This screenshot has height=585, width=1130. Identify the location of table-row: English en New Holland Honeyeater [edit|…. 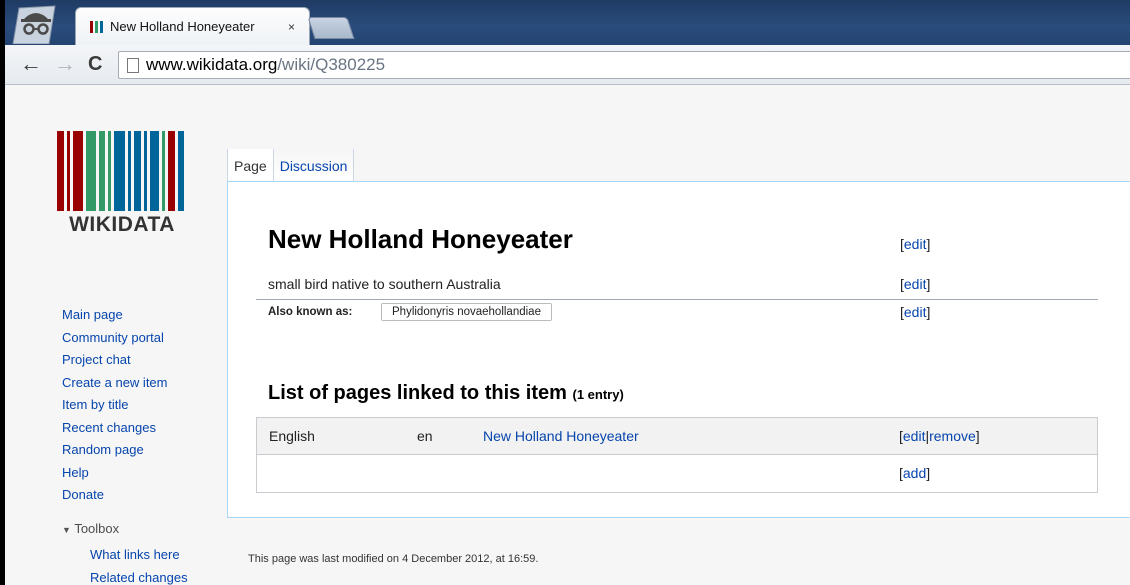
(677, 436).